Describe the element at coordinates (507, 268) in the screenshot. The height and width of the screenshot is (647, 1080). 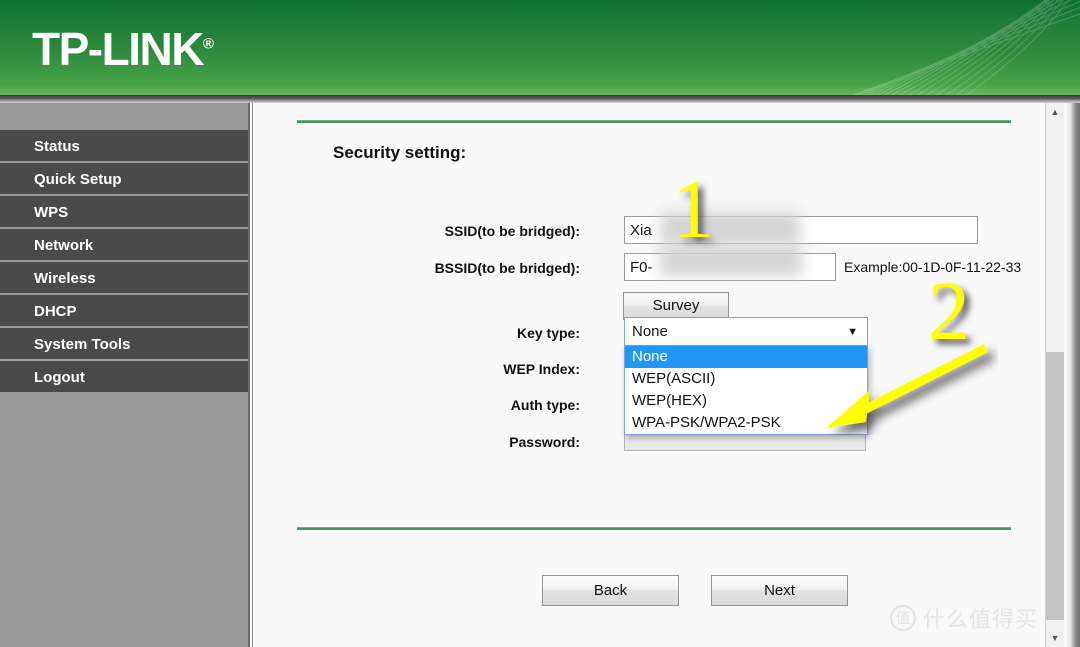
I see `bssid-label: BSSID(to be bridged):` at that location.